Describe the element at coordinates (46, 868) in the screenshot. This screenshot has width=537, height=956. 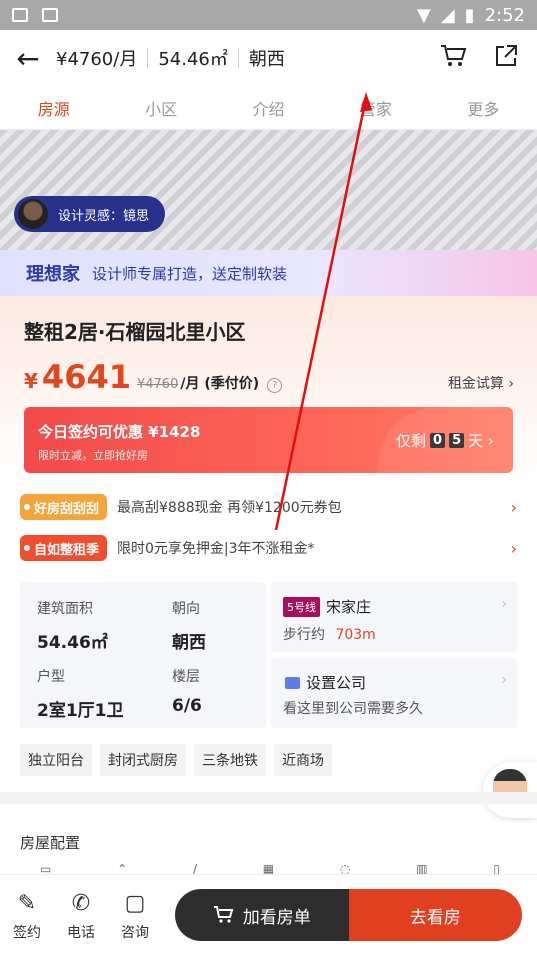
I see `desk-icon: ▭` at that location.